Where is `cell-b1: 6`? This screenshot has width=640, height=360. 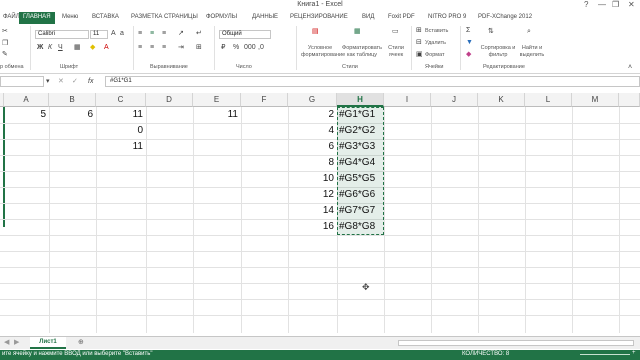
cell-b1: 6 is located at coordinates (72, 115).